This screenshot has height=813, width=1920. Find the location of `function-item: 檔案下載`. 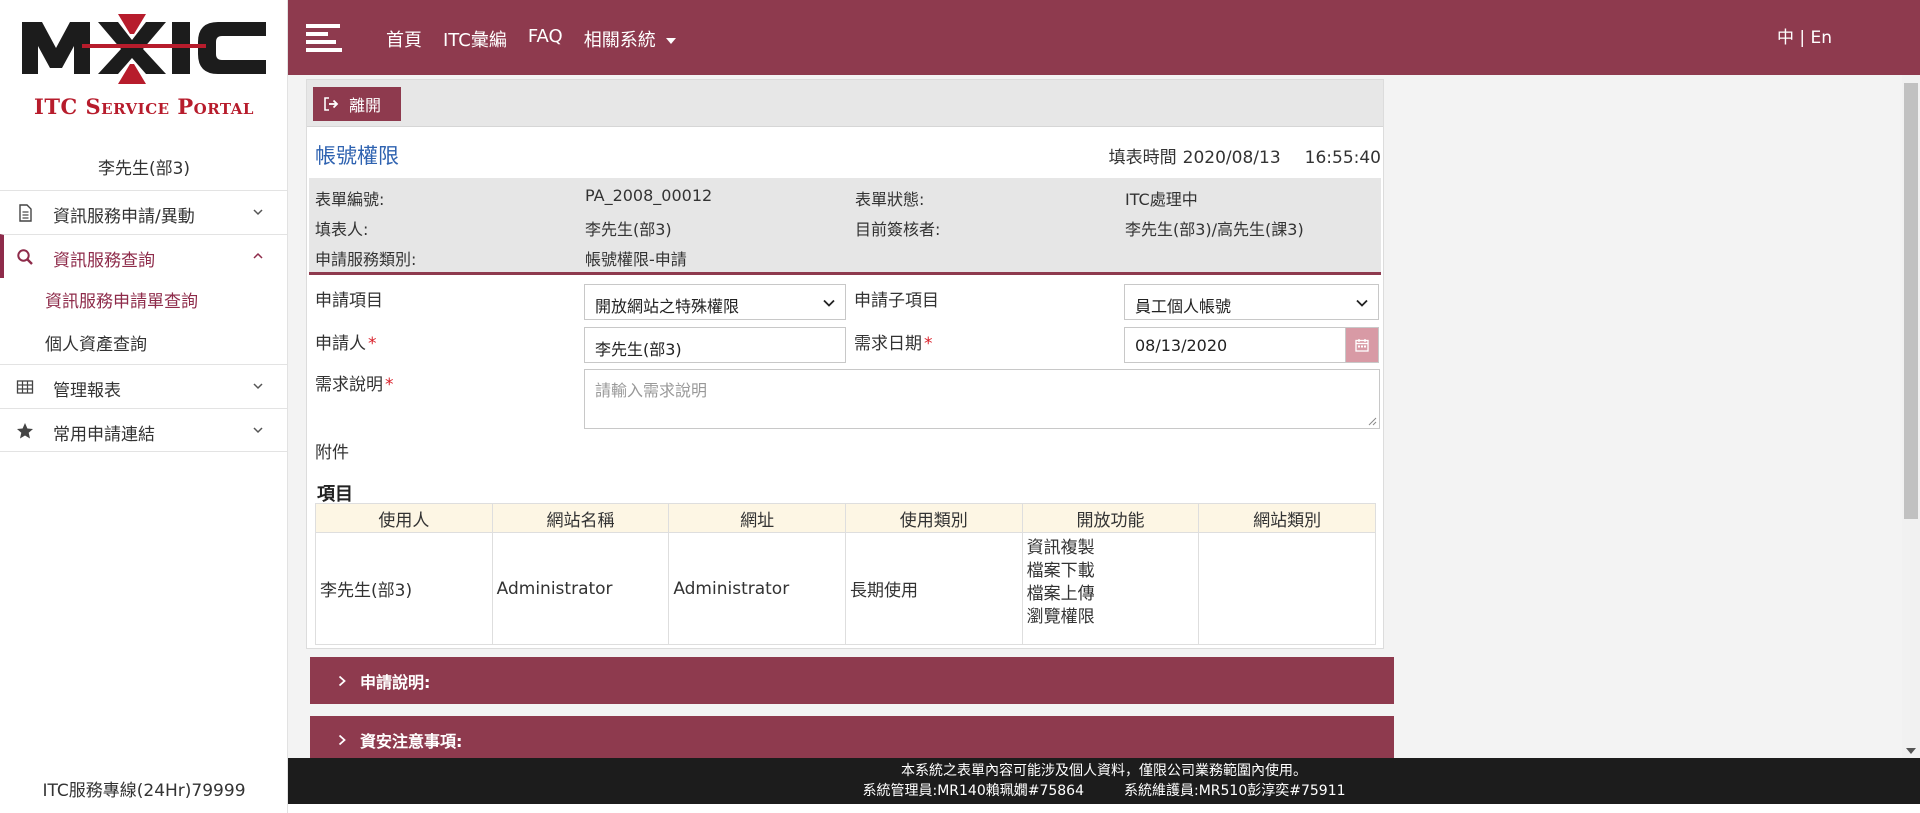

function-item: 檔案下載 is located at coordinates (1060, 571).